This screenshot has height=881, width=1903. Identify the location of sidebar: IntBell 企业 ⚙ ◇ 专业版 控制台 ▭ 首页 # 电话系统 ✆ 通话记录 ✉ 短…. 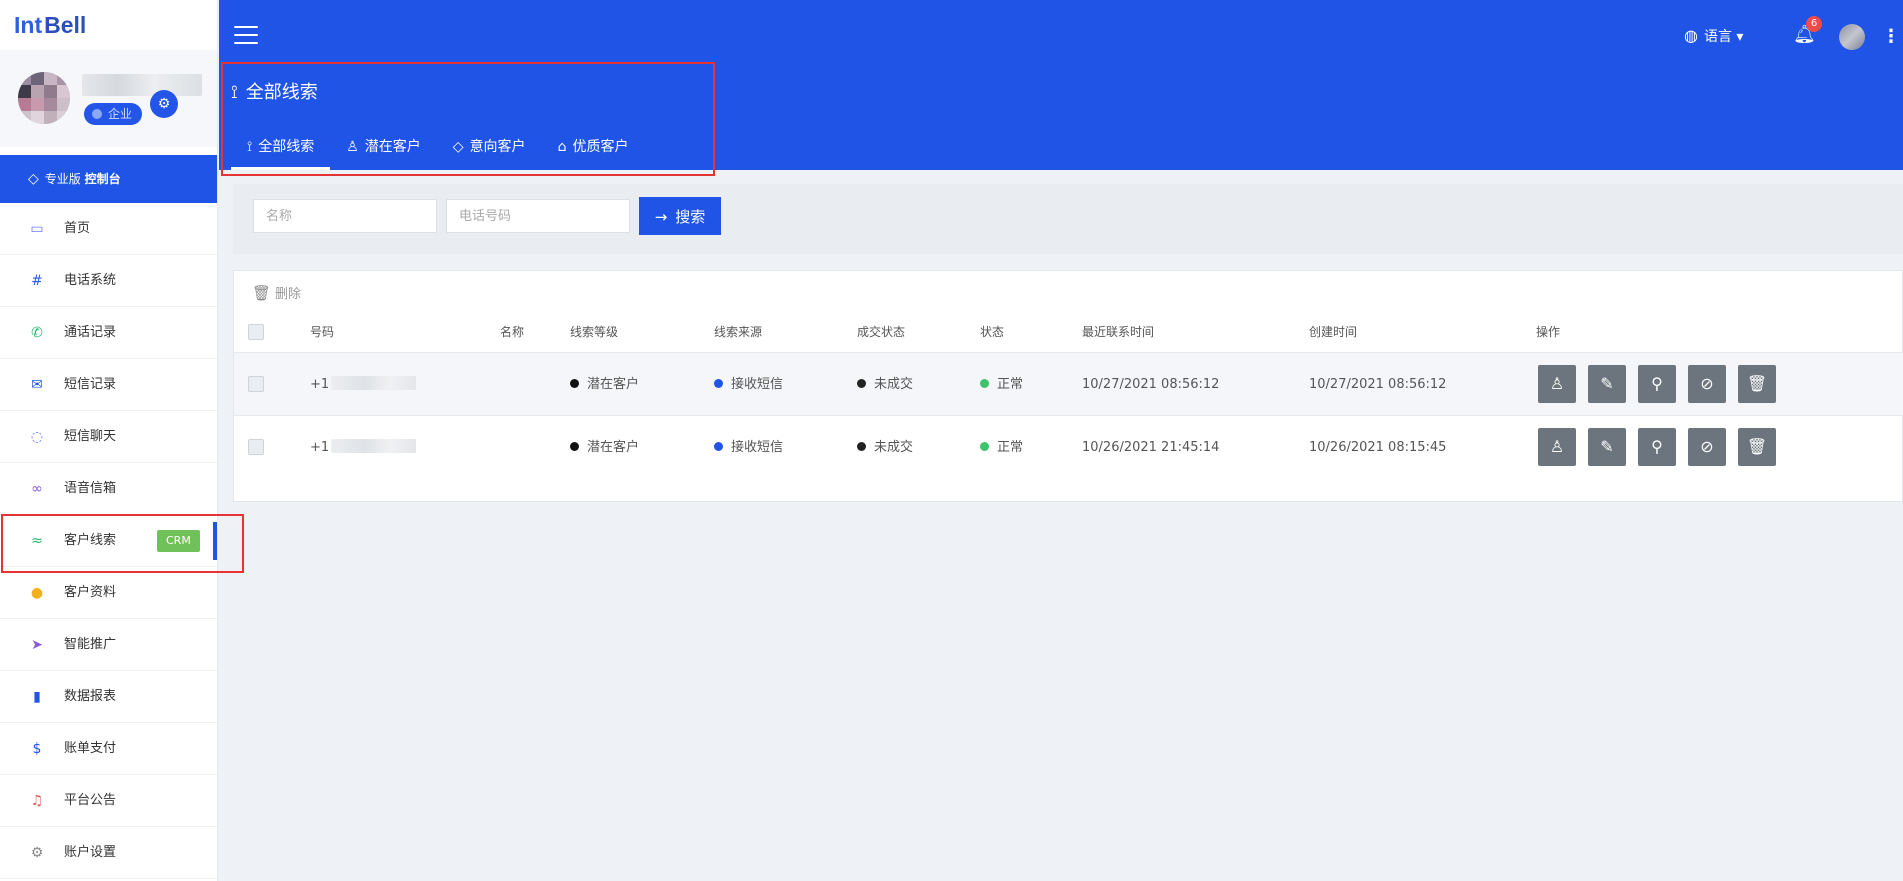
(109, 440).